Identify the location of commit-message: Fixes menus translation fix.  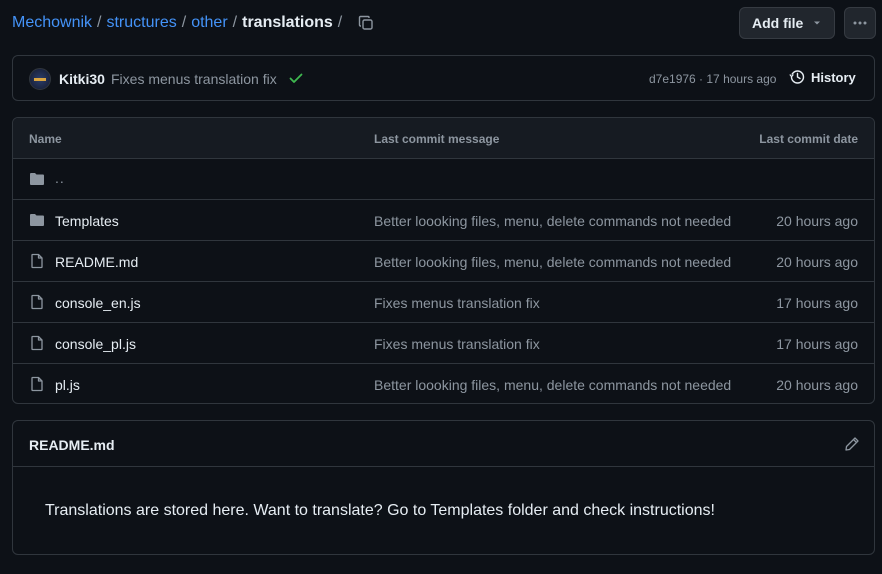
(194, 79).